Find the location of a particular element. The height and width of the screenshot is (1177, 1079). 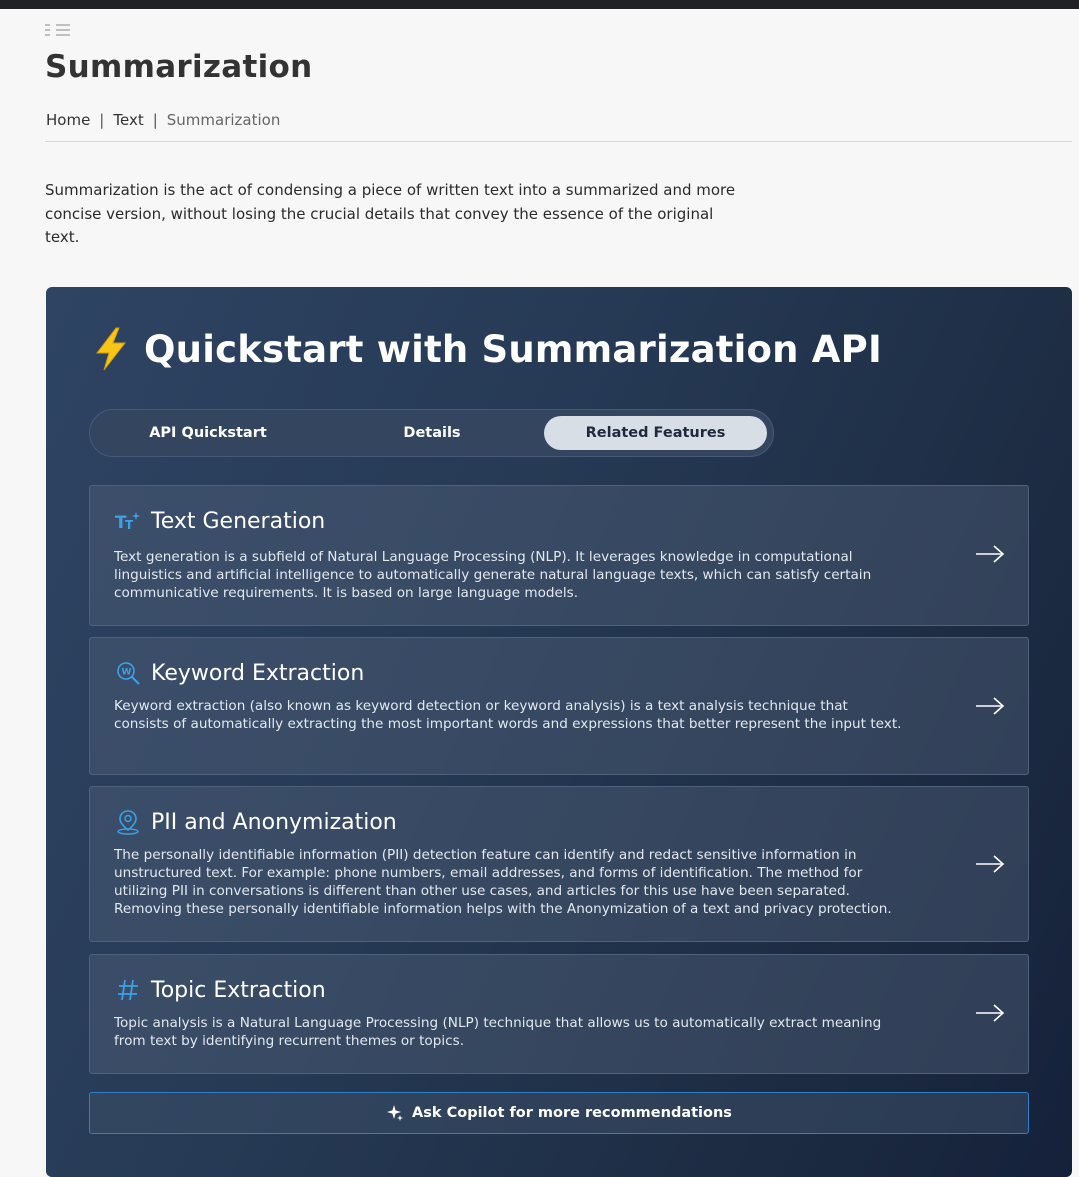

tab-details: Details is located at coordinates (432, 433).